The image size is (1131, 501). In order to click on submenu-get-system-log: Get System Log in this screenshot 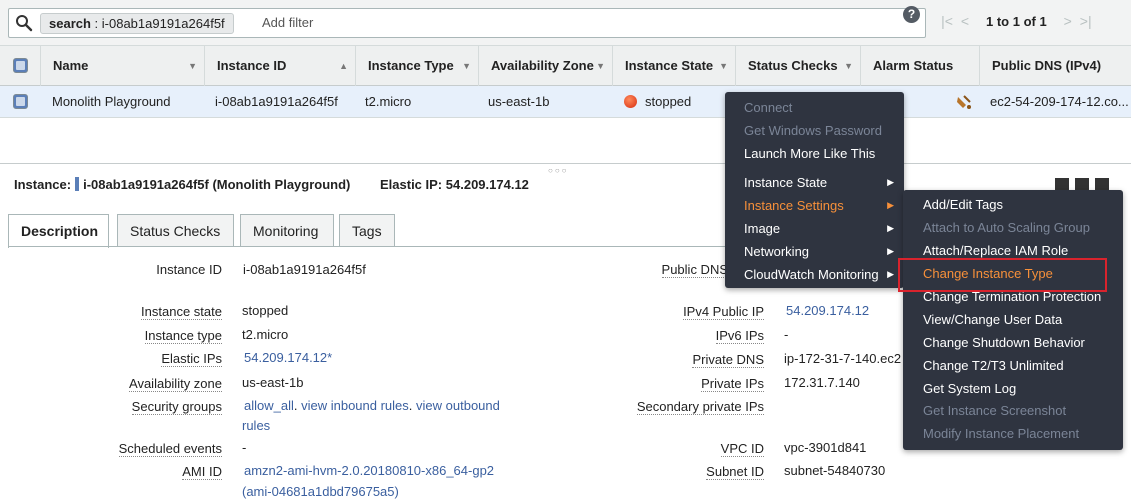, I will do `click(969, 388)`.